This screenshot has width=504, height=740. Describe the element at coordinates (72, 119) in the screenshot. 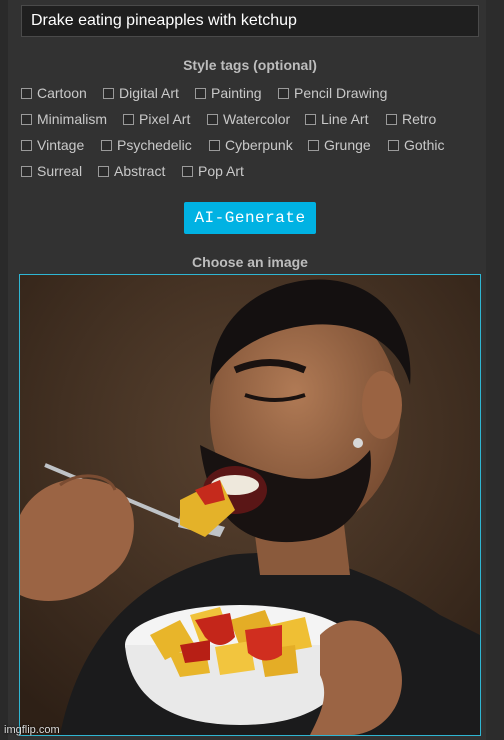

I see `style-tag-label: Minimalism` at that location.